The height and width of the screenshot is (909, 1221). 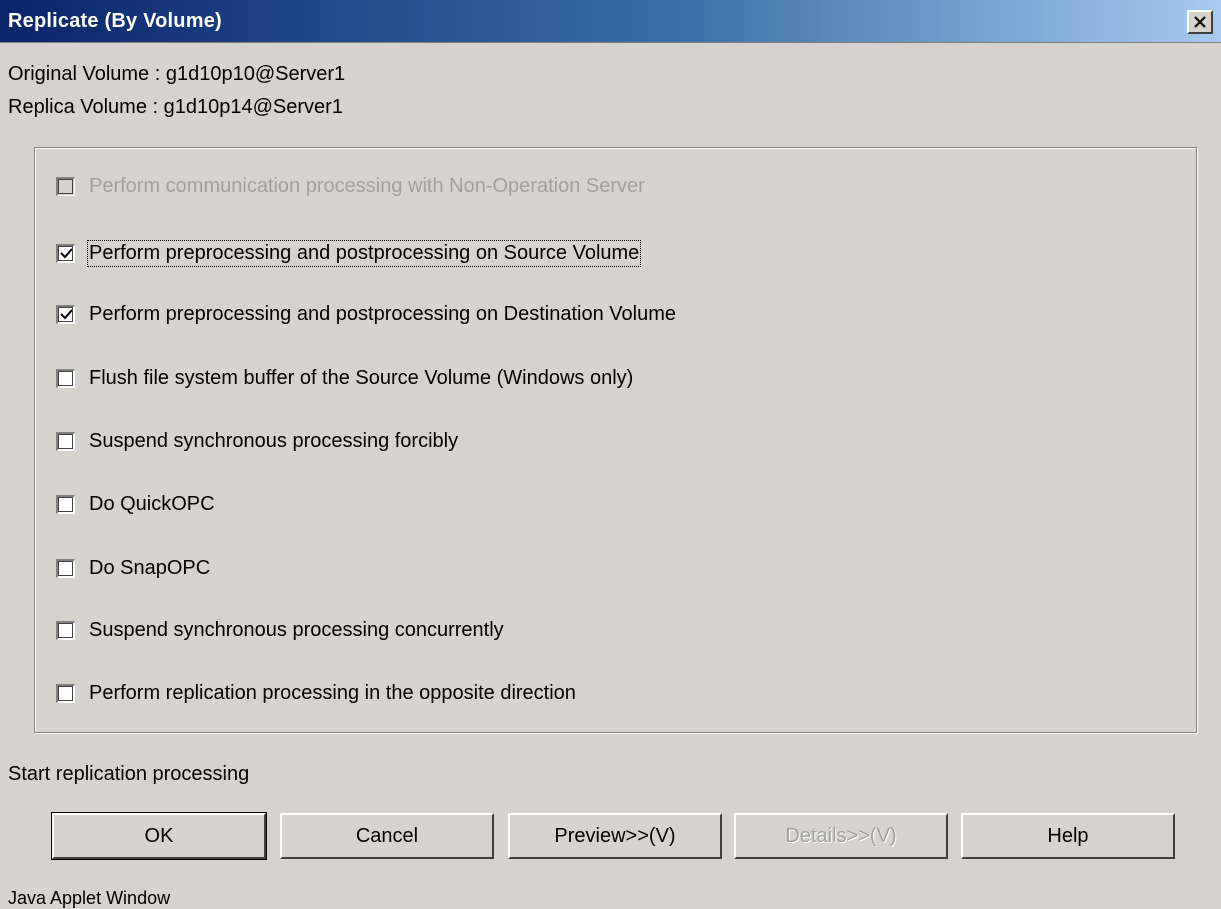 I want to click on cancel-button: Cancel, so click(x=387, y=836).